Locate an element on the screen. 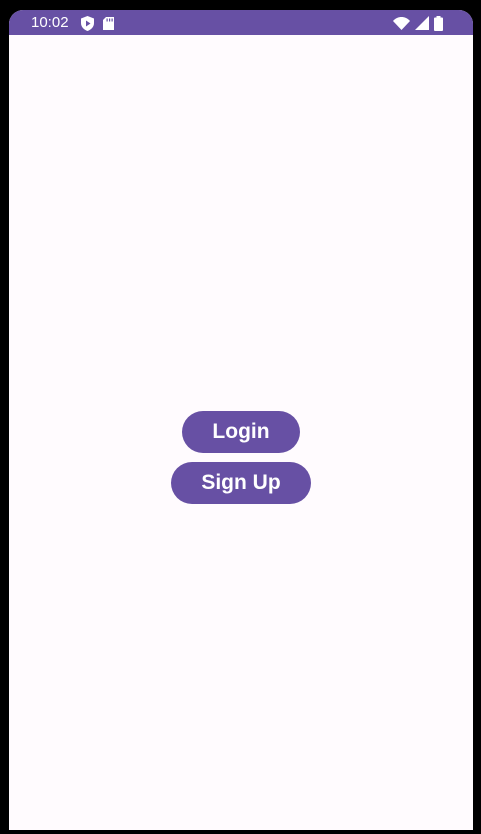 Image resolution: width=481 pixels, height=834 pixels. status-time: 10:02 is located at coordinates (50, 22).